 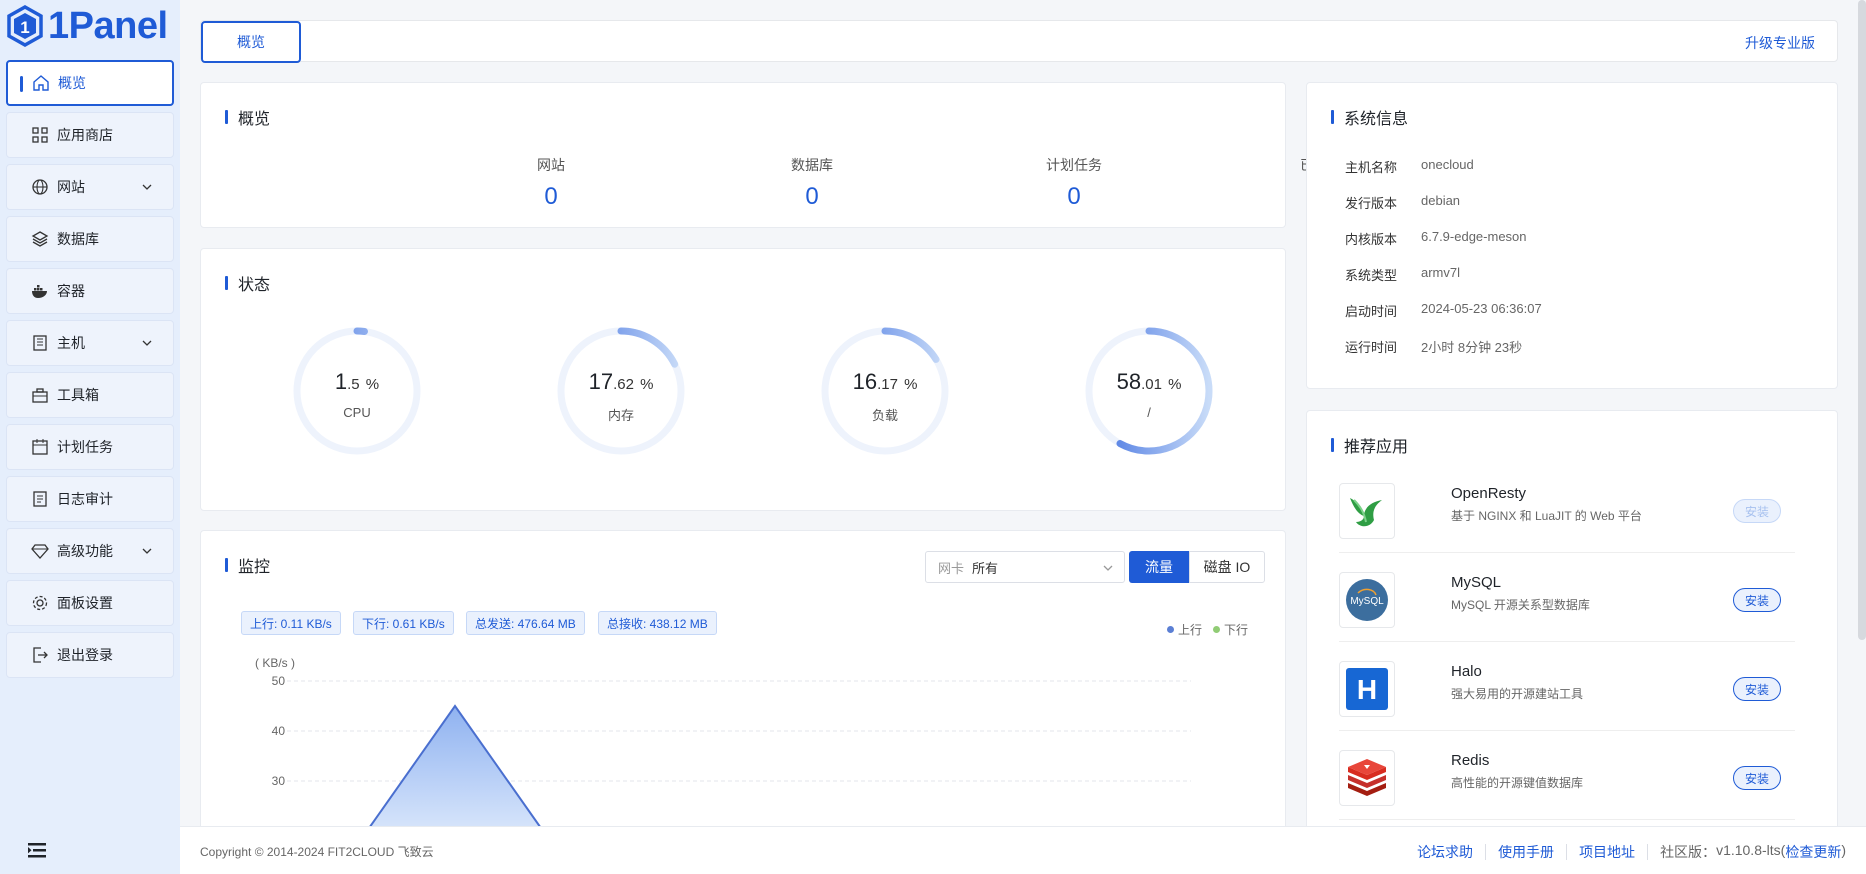 What do you see at coordinates (85, 499) in the screenshot?
I see `sidebar-item-label: 日志审计` at bounding box center [85, 499].